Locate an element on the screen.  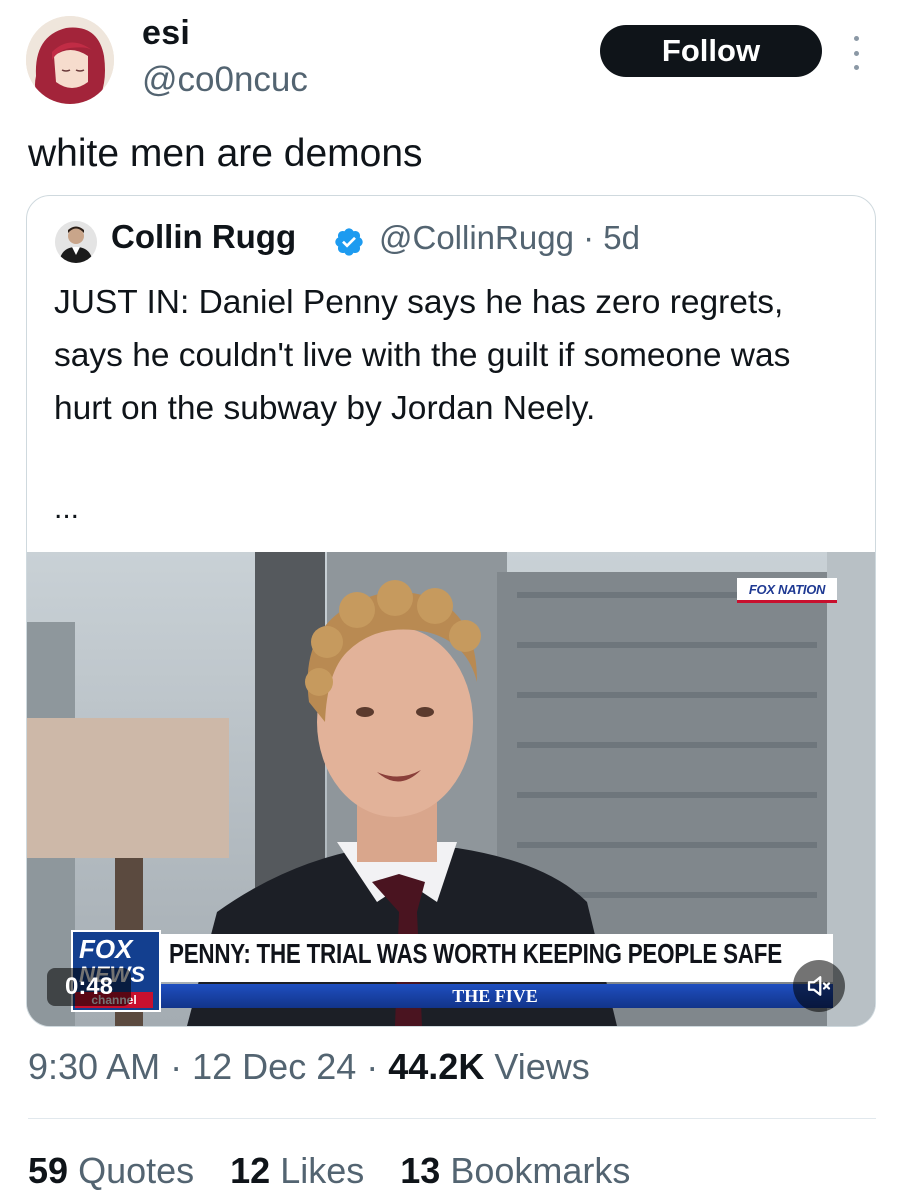
tweet-text: white men are demons is located at coordinates (225, 153).